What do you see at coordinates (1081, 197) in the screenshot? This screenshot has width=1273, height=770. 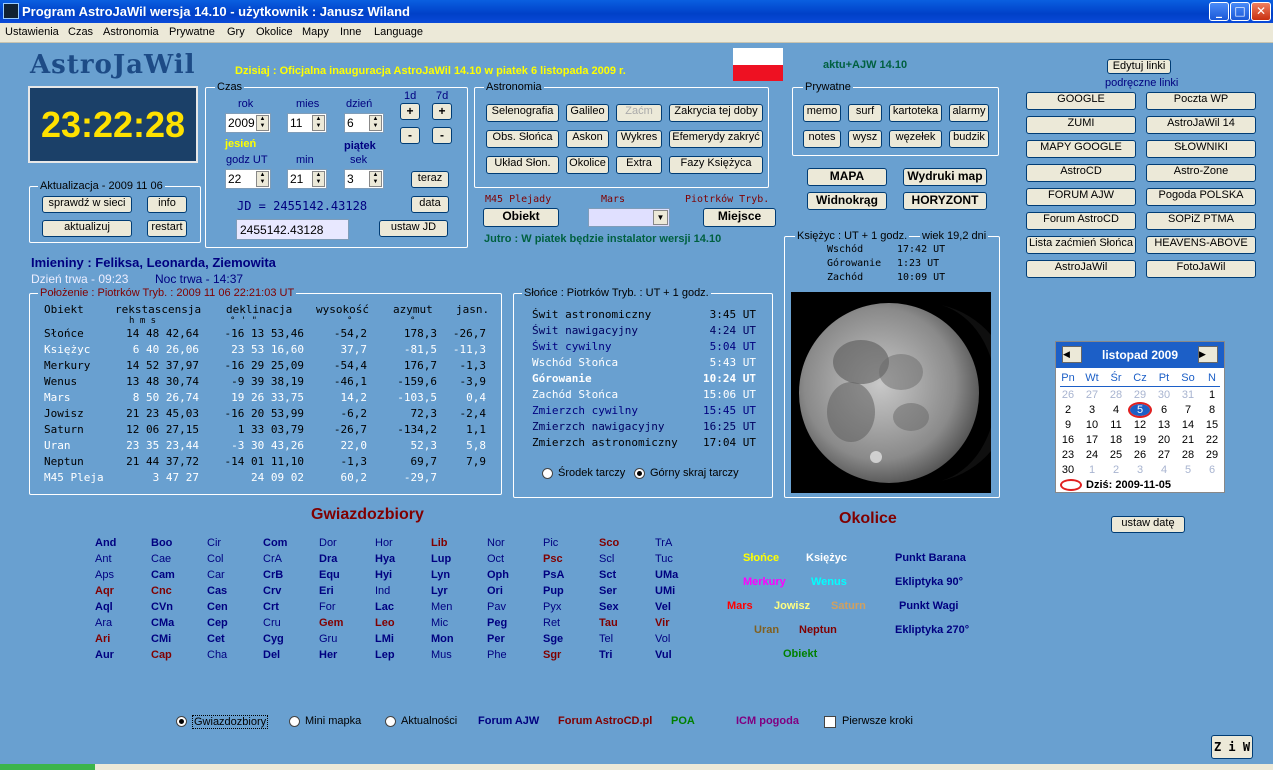 I see `link-button: FORUM AJW` at bounding box center [1081, 197].